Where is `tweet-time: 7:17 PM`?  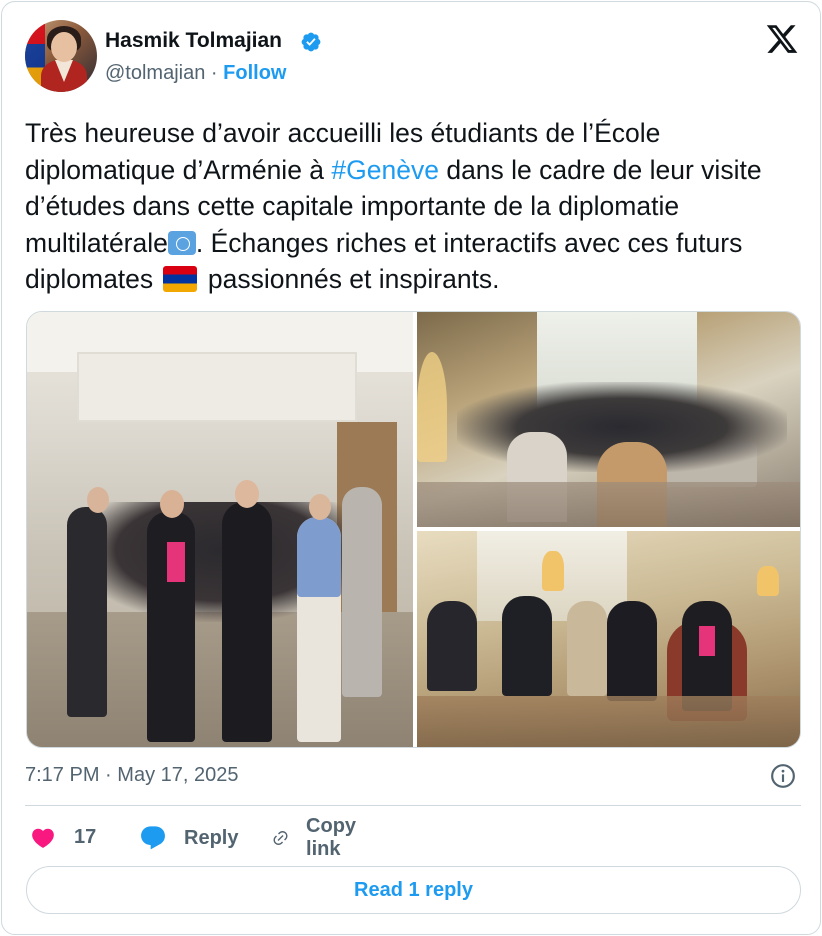 tweet-time: 7:17 PM is located at coordinates (62, 775).